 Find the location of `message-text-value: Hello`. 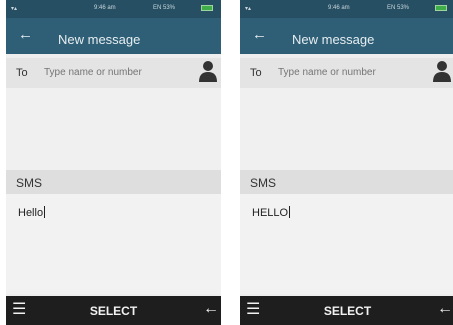

message-text-value: Hello is located at coordinates (31, 213).